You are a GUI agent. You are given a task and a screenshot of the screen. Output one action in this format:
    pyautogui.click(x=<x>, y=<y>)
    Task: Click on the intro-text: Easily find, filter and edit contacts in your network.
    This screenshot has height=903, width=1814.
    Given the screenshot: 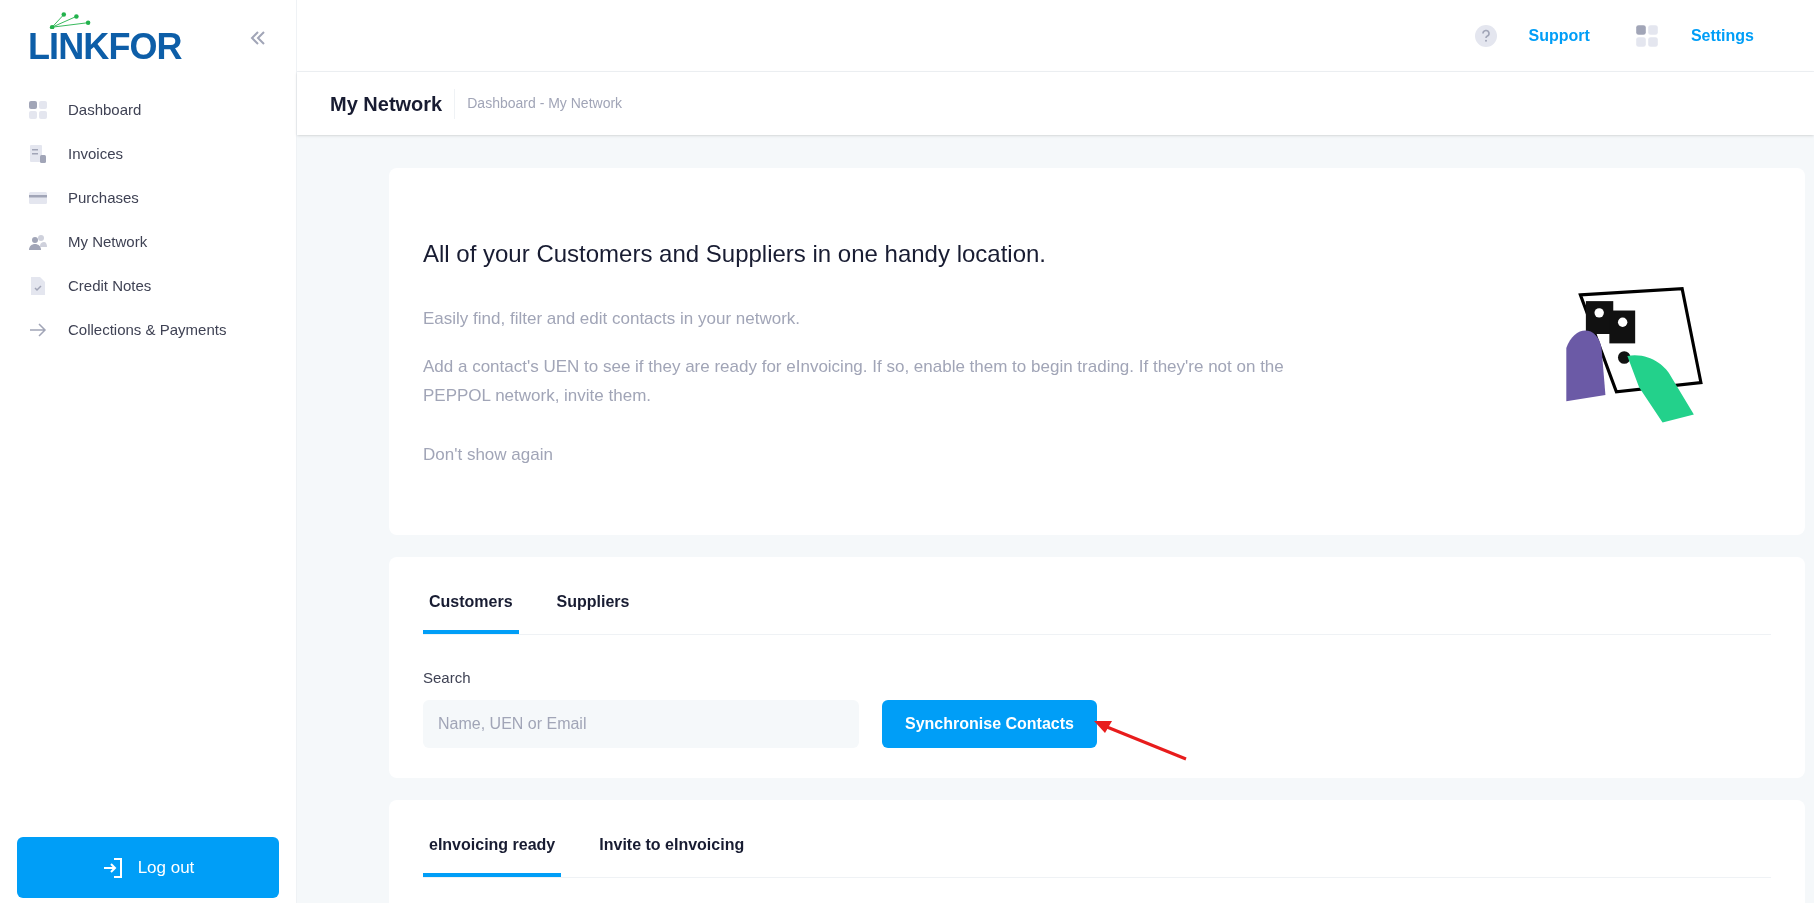 What is the action you would take?
    pyautogui.click(x=612, y=318)
    